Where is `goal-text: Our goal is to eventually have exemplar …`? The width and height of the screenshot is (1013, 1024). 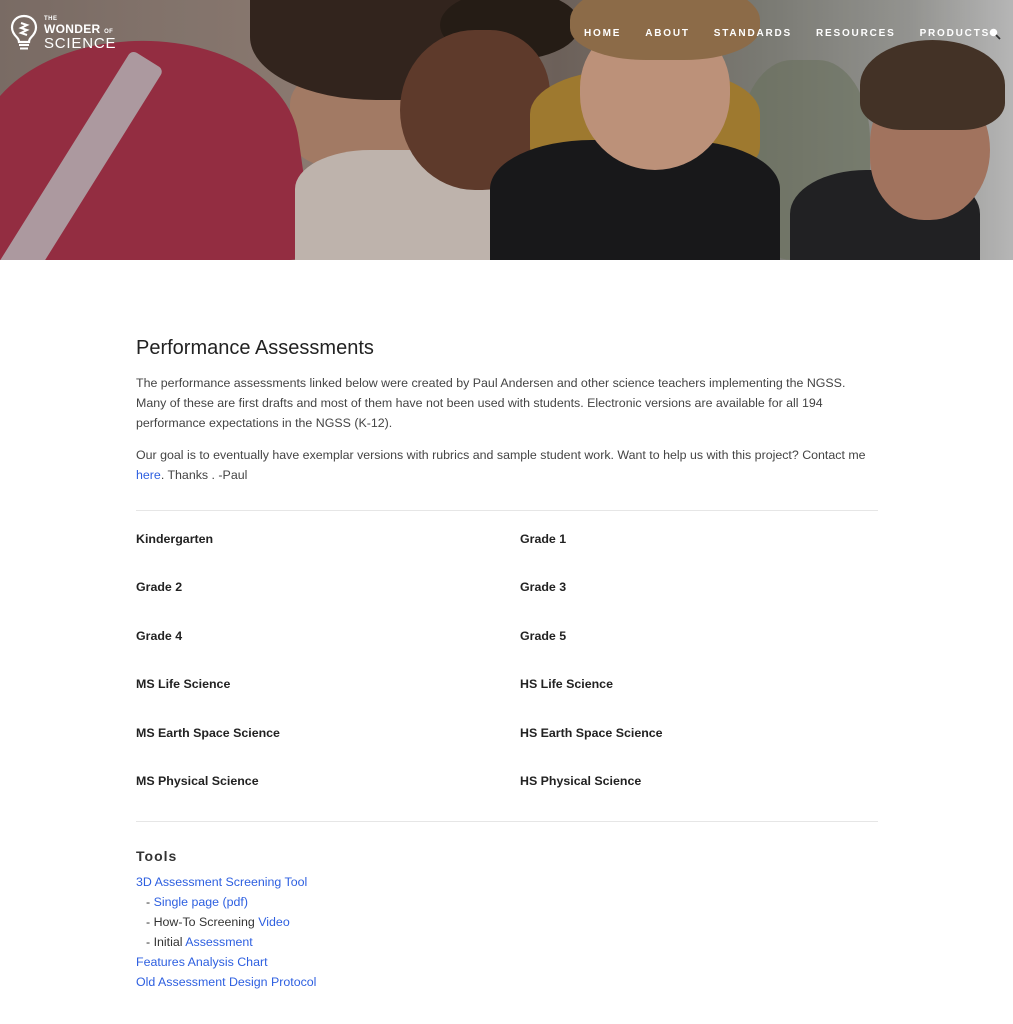 goal-text: Our goal is to eventually have exemplar … is located at coordinates (501, 455).